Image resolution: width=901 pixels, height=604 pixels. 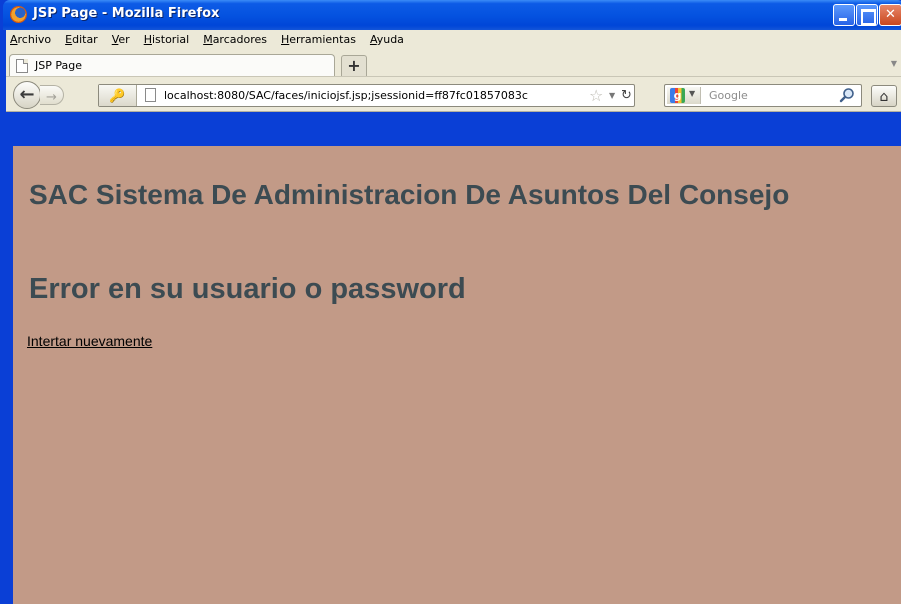 I want to click on page-icon, so click(x=22, y=66).